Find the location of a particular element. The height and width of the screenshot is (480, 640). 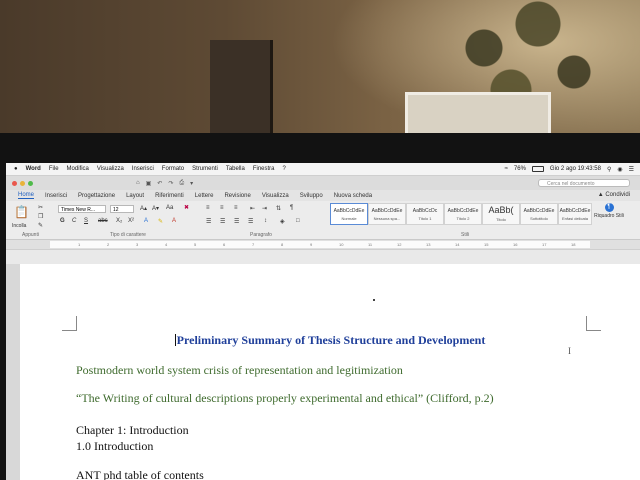

paragraph-toc: ANT phd table of contents is located at coordinates (140, 474).